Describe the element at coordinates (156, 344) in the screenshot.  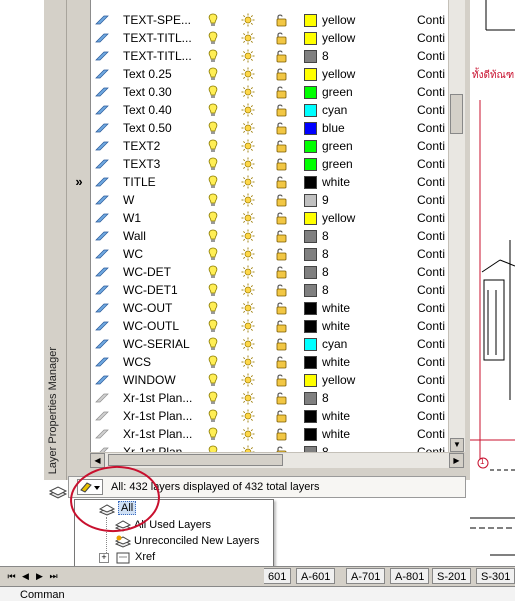
I see `layer-name: WC-SERIAL` at that location.